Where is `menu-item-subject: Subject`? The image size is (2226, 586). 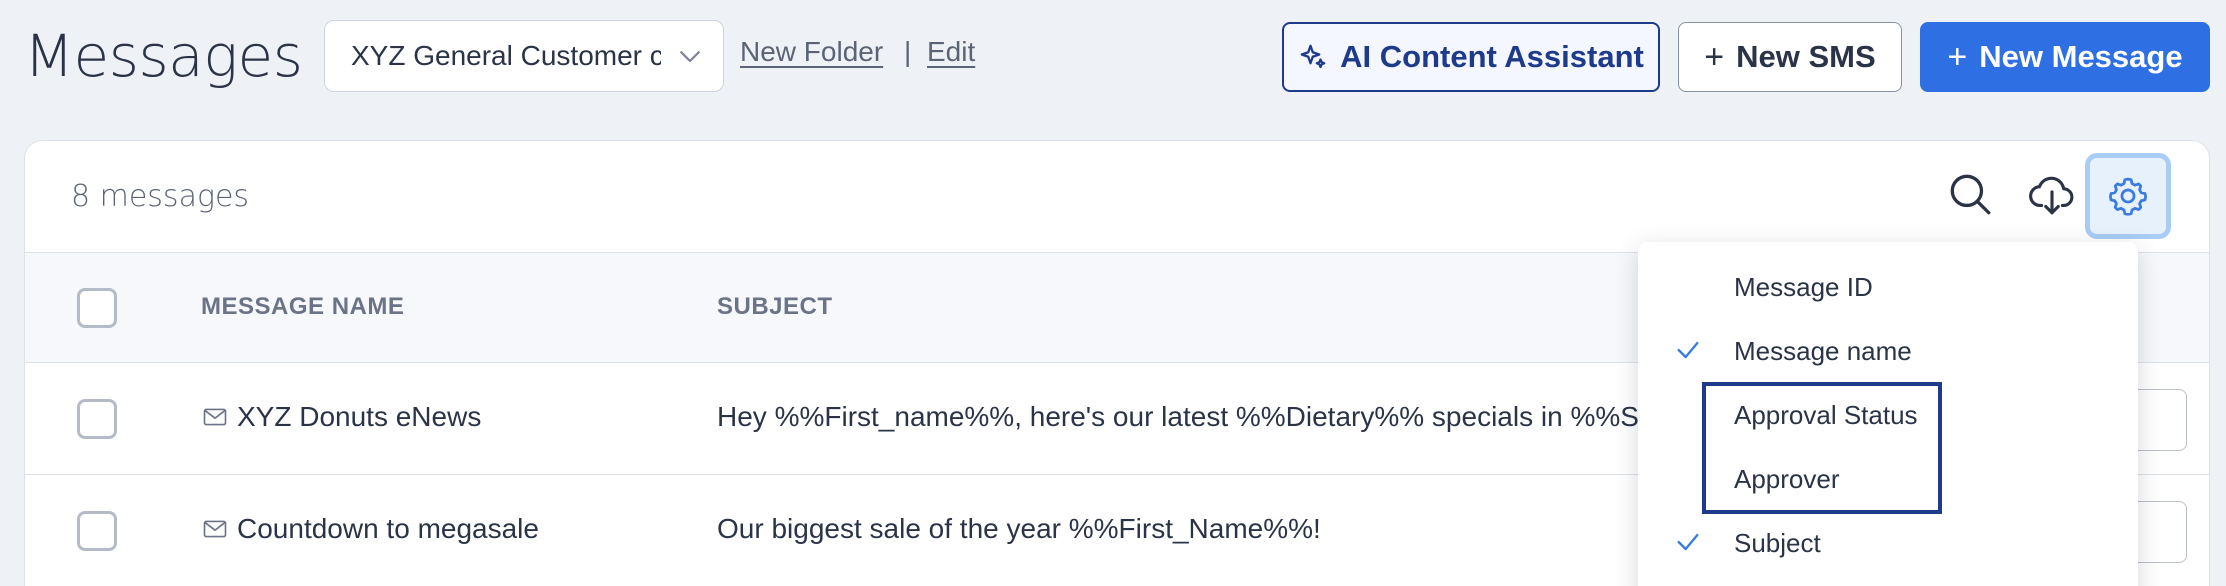 menu-item-subject: Subject is located at coordinates (1777, 543).